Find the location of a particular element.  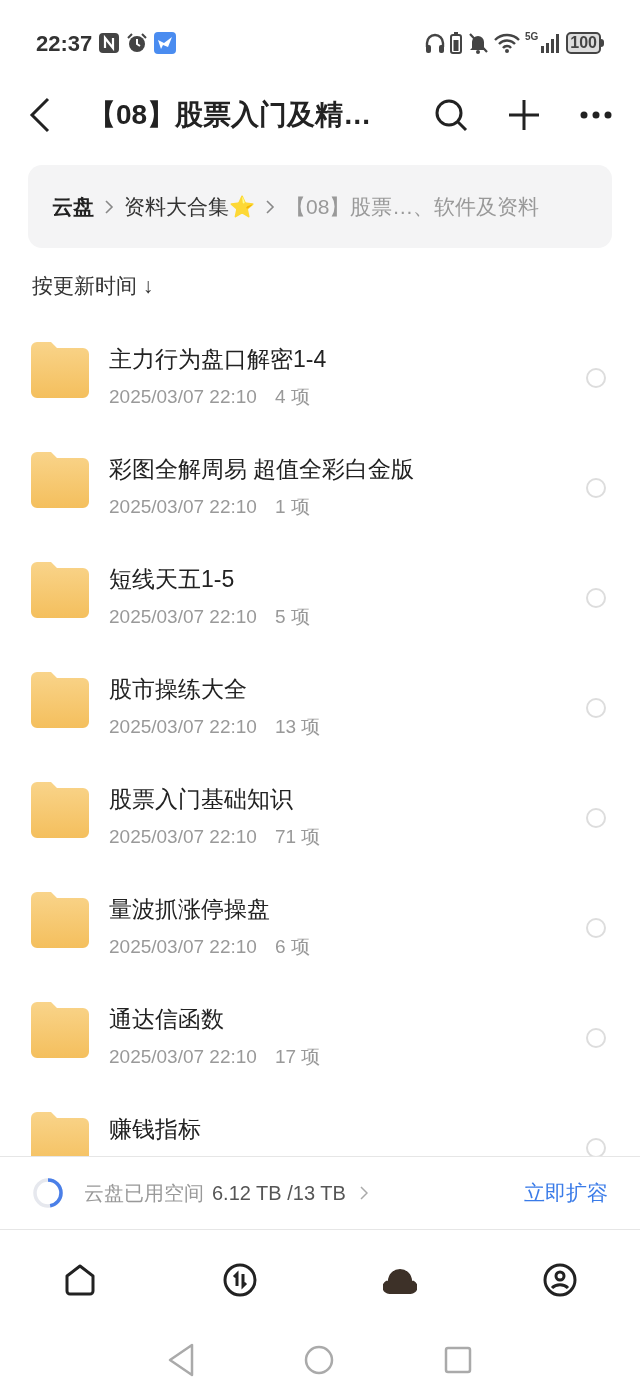

nfc-icon is located at coordinates (109, 43).